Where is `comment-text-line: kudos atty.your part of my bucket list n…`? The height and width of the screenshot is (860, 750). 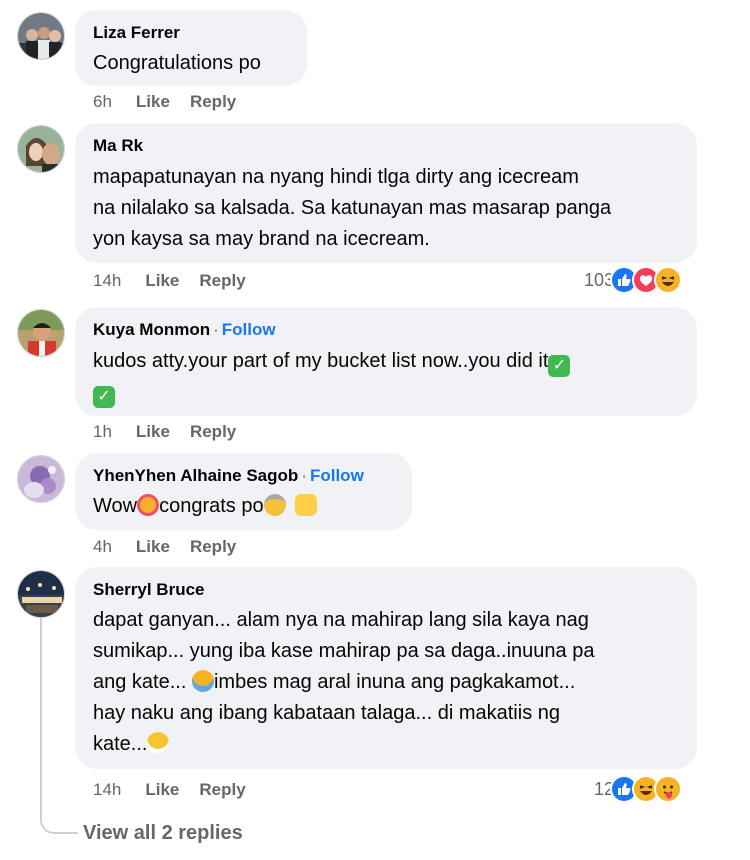 comment-text-line: kudos atty.your part of my bucket list n… is located at coordinates (321, 361).